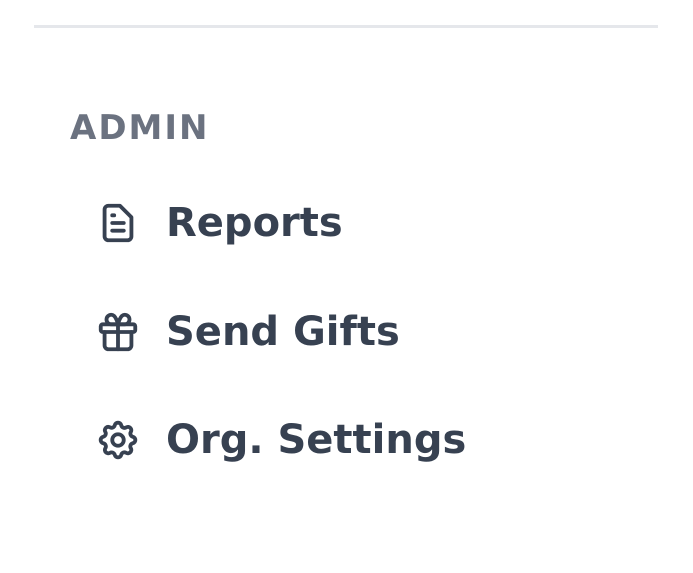 The image size is (693, 573). I want to click on nav-item-org-settings-label: Org. Settings, so click(316, 440).